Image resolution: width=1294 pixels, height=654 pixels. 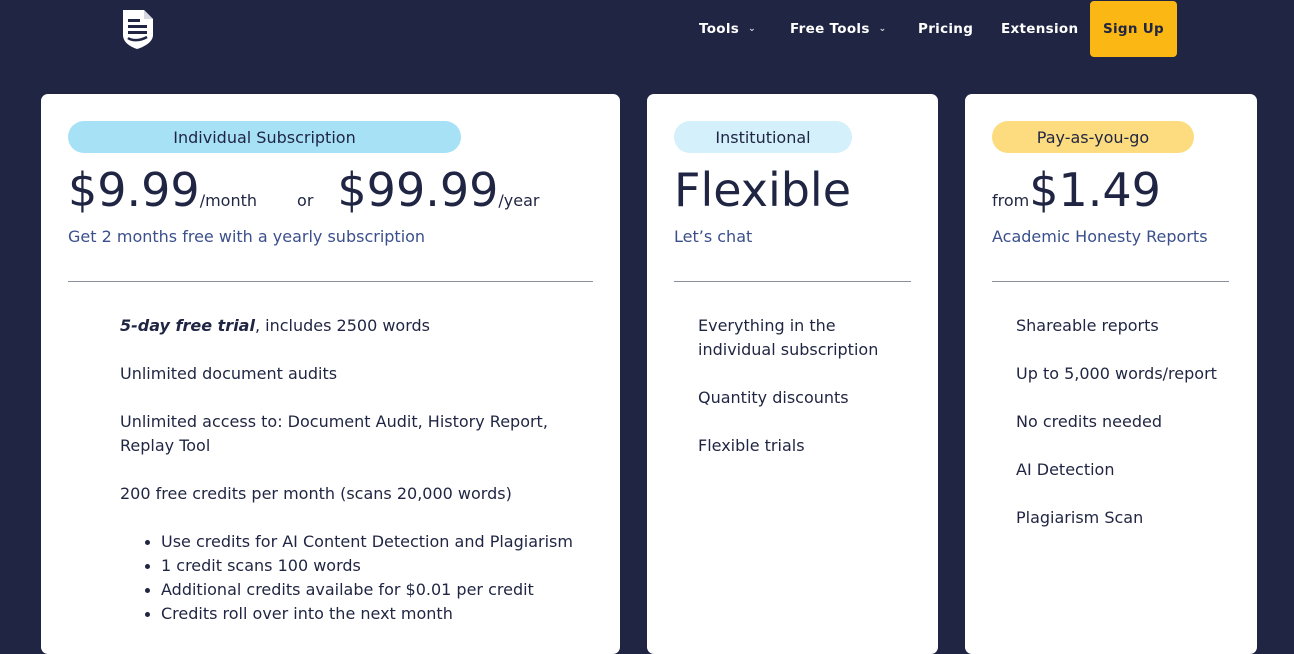 I want to click on monthly-unit: /month, so click(x=228, y=200).